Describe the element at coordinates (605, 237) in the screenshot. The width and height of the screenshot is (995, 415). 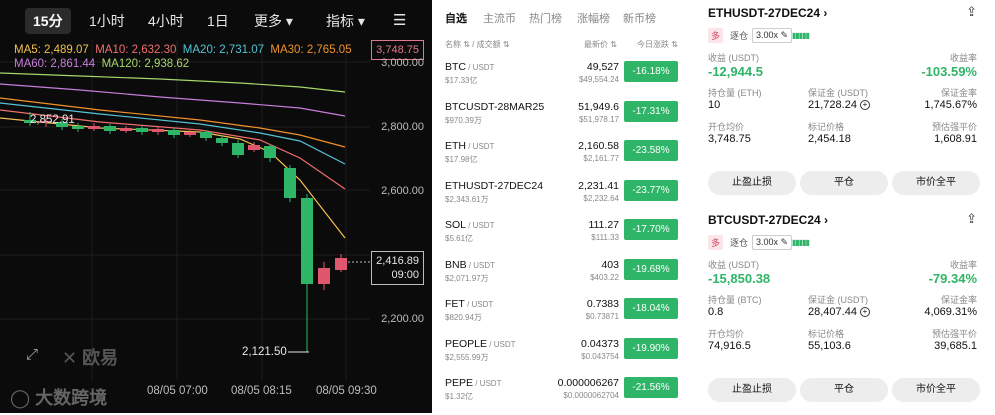
I see `last-price-usd: $111.33` at that location.